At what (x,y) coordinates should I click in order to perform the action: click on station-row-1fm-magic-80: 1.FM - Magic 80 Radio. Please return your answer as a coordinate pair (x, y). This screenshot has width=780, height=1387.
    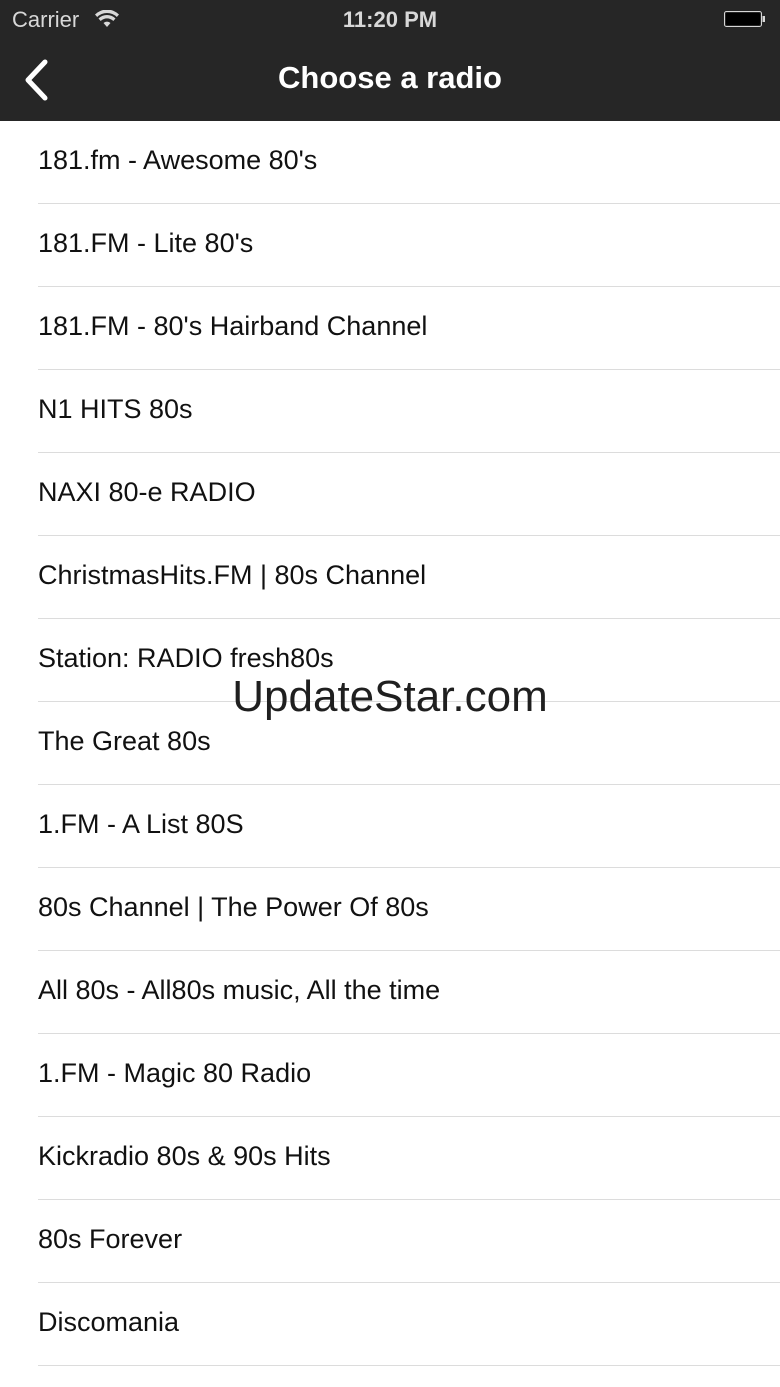
    Looking at the image, I should click on (390, 1075).